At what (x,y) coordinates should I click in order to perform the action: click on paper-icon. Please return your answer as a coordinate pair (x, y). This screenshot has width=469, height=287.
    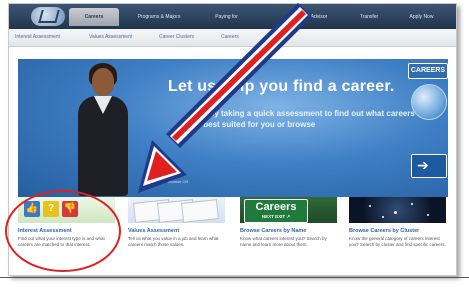
    Looking at the image, I should click on (200, 211).